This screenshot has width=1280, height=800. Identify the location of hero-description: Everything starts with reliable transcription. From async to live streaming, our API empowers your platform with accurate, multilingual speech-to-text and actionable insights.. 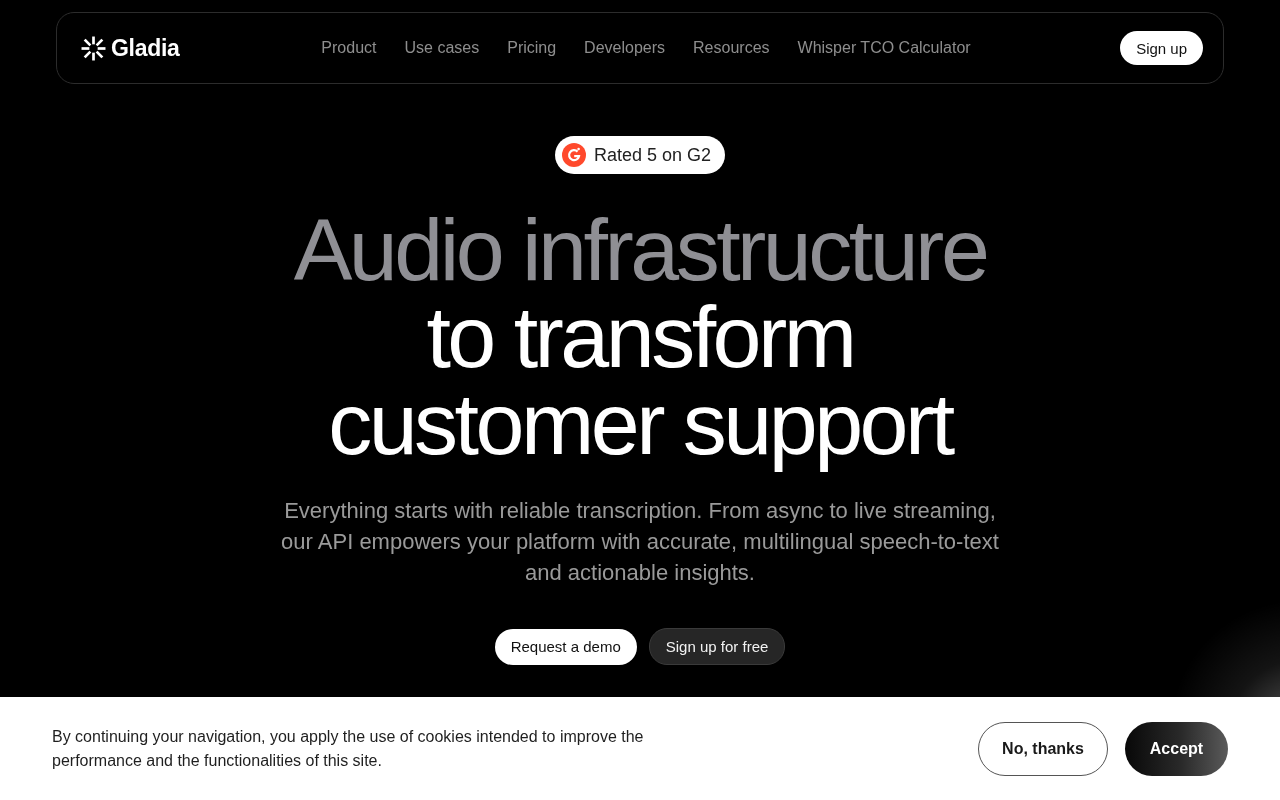
(640, 542).